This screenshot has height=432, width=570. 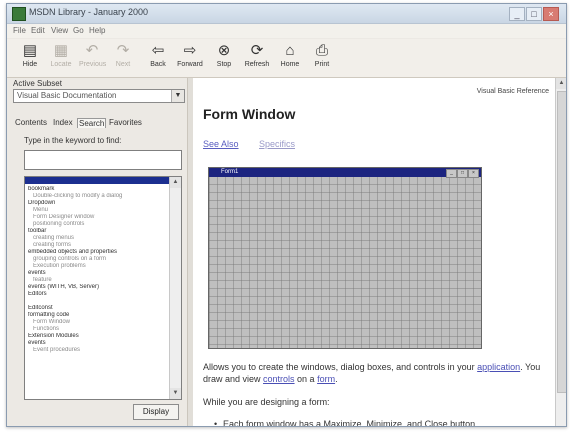 What do you see at coordinates (31, 122) in the screenshot?
I see `tab-contents: Contents` at bounding box center [31, 122].